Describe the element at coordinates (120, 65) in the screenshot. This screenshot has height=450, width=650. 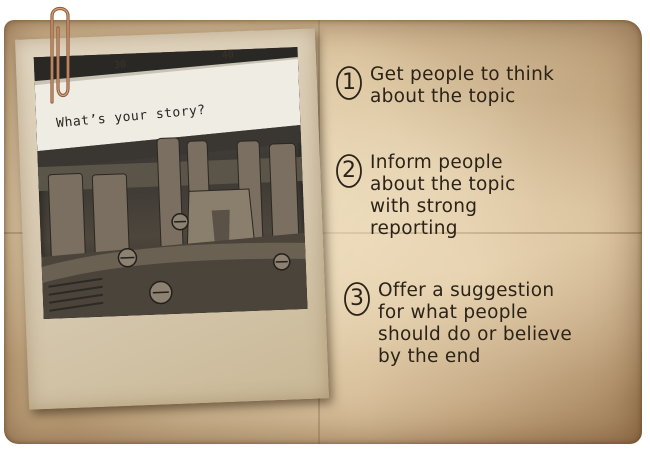
I see `ruler-marking-30: 30` at that location.